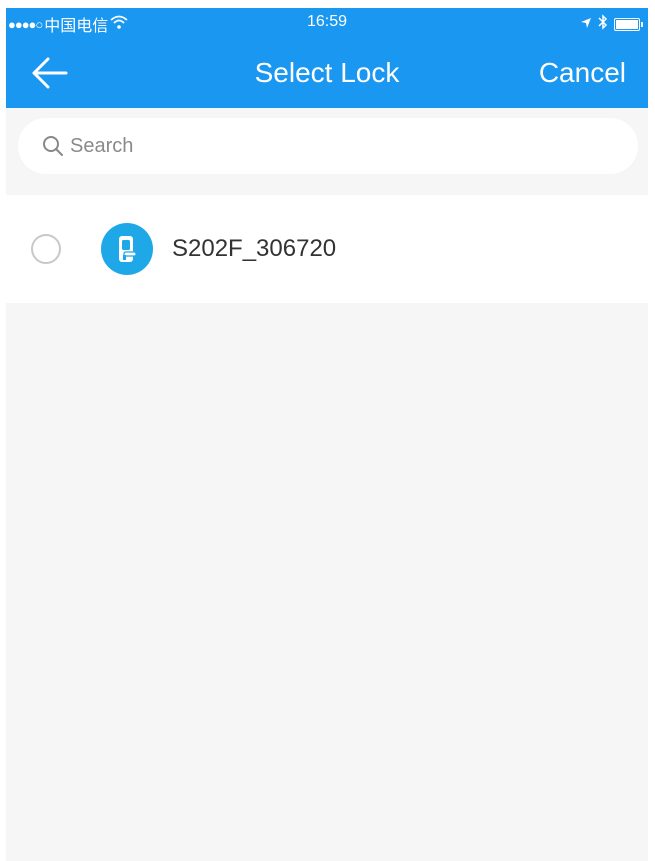 This screenshot has height=861, width=655. What do you see at coordinates (53, 146) in the screenshot?
I see `search-icon` at bounding box center [53, 146].